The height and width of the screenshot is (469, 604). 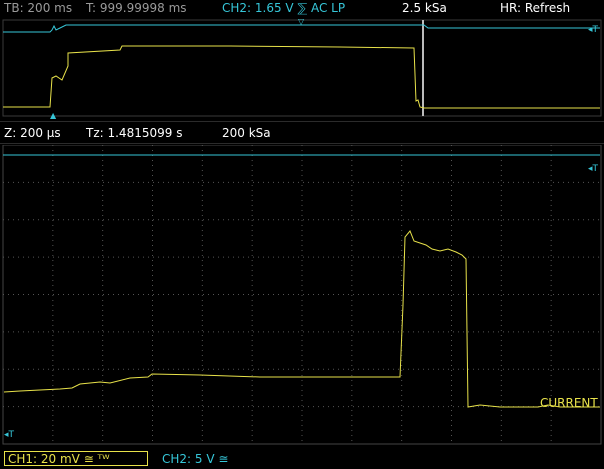 I want to click on main-trigger-marker-icon: ◂T, so click(x=593, y=169).